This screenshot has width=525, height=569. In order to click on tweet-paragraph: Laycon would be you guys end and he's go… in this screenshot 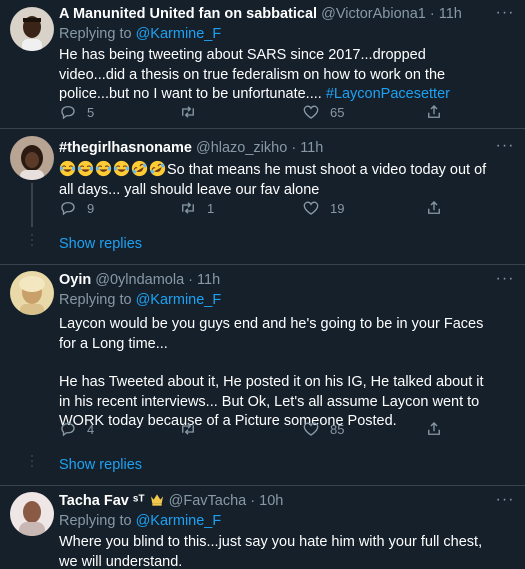, I will do `click(271, 334)`.